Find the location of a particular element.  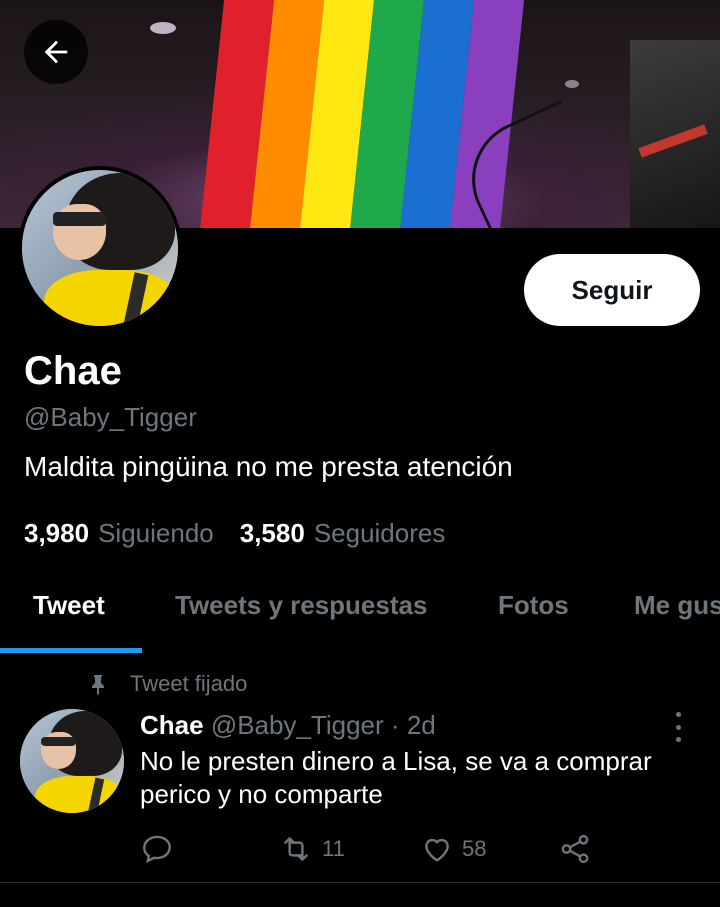

banner-equipment is located at coordinates (675, 134).